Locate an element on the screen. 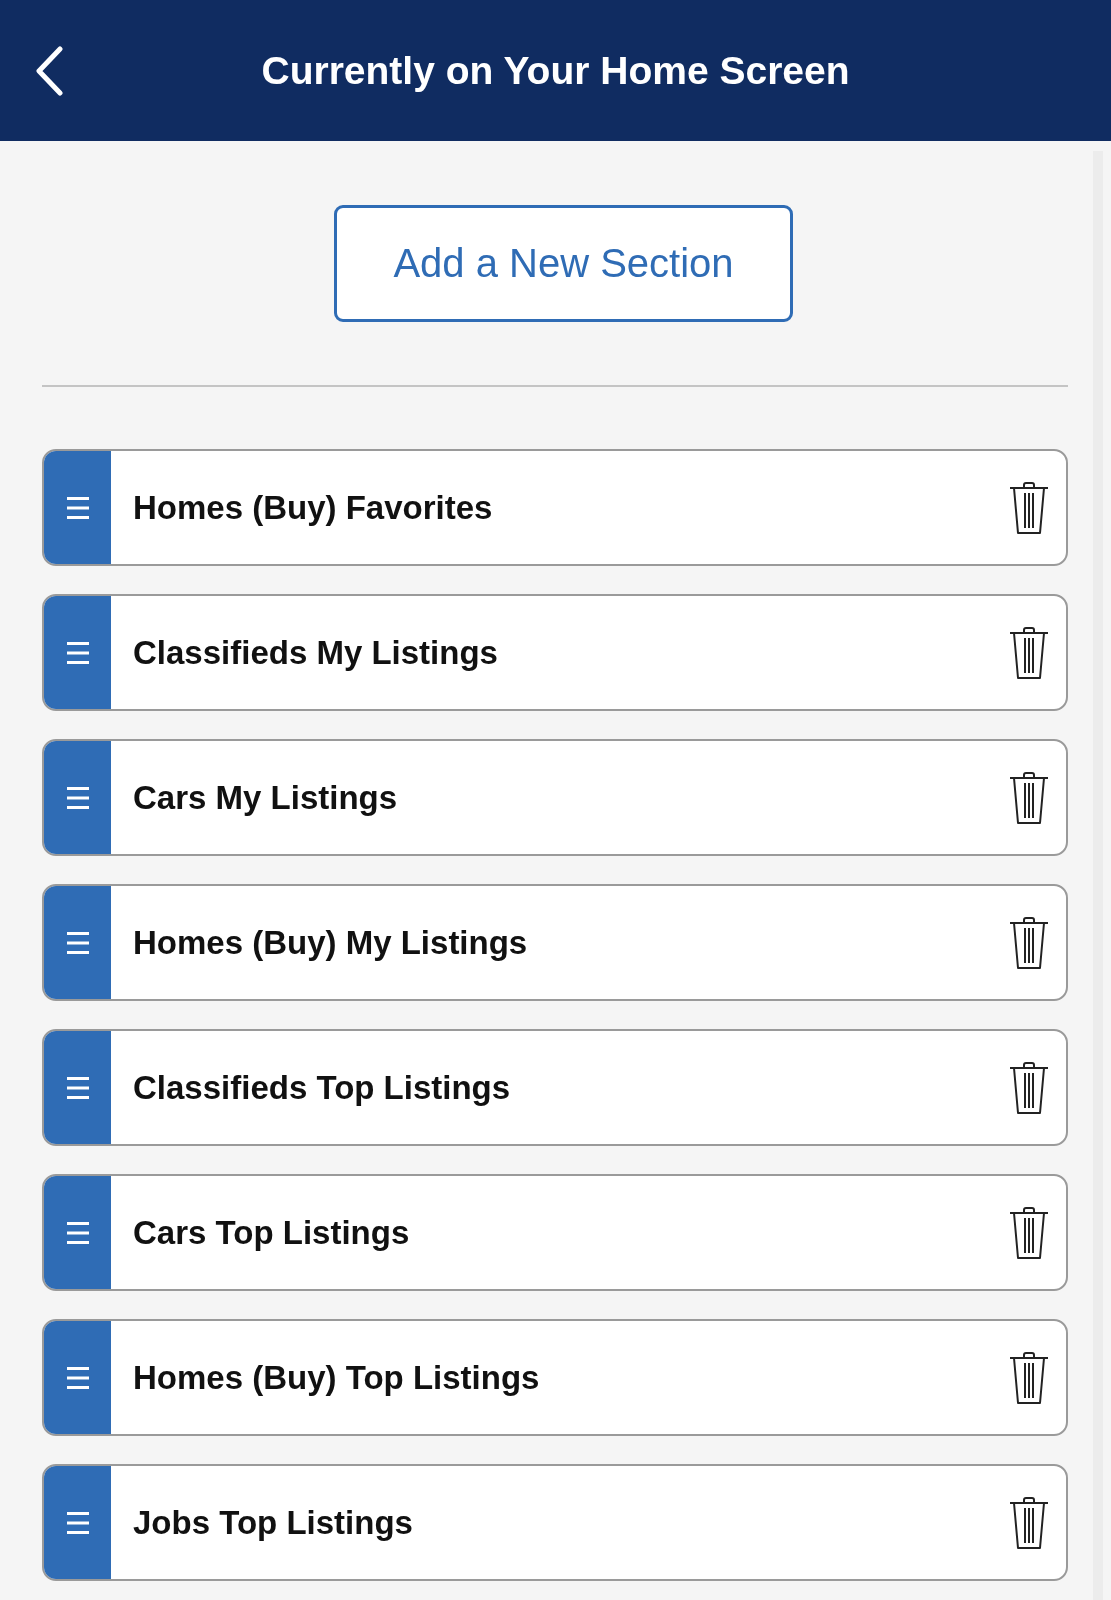  back-icon is located at coordinates (49, 70).